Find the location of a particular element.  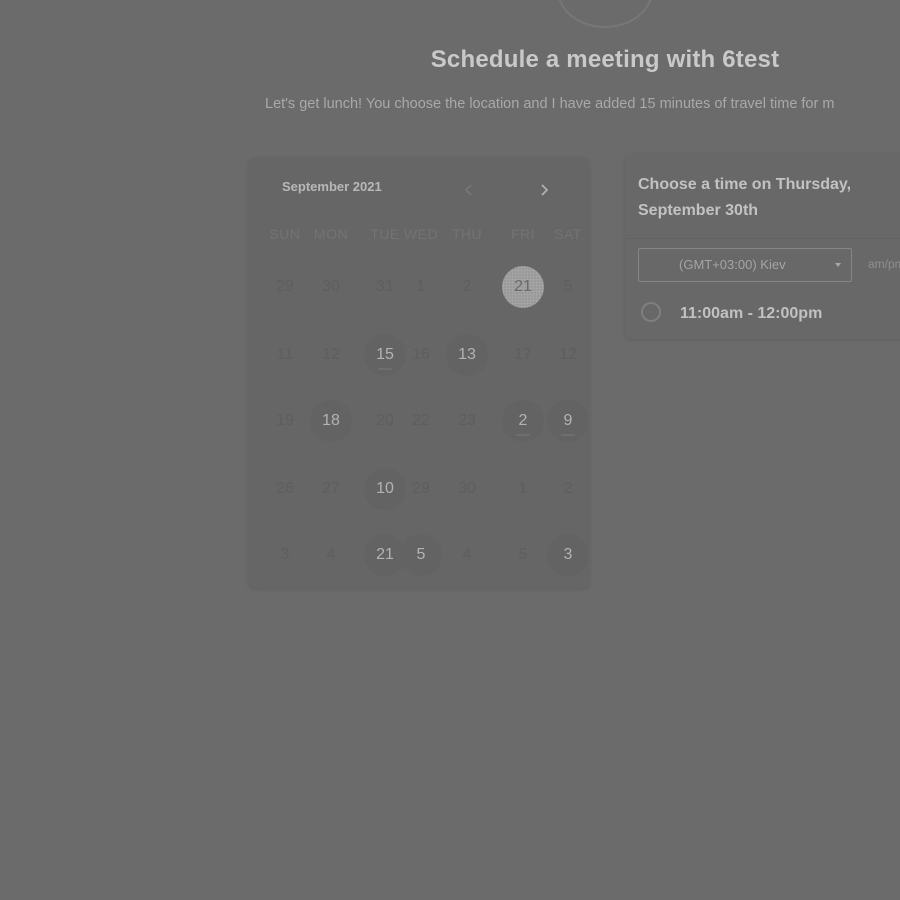

next-month-button is located at coordinates (544, 190).